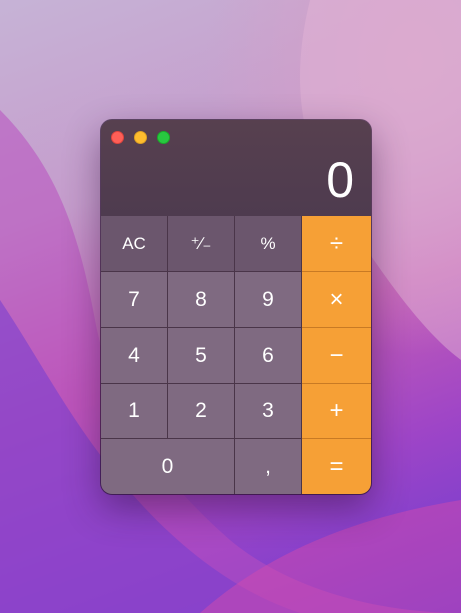 This screenshot has width=461, height=613. What do you see at coordinates (168, 466) in the screenshot?
I see `digit-0-button: 0` at bounding box center [168, 466].